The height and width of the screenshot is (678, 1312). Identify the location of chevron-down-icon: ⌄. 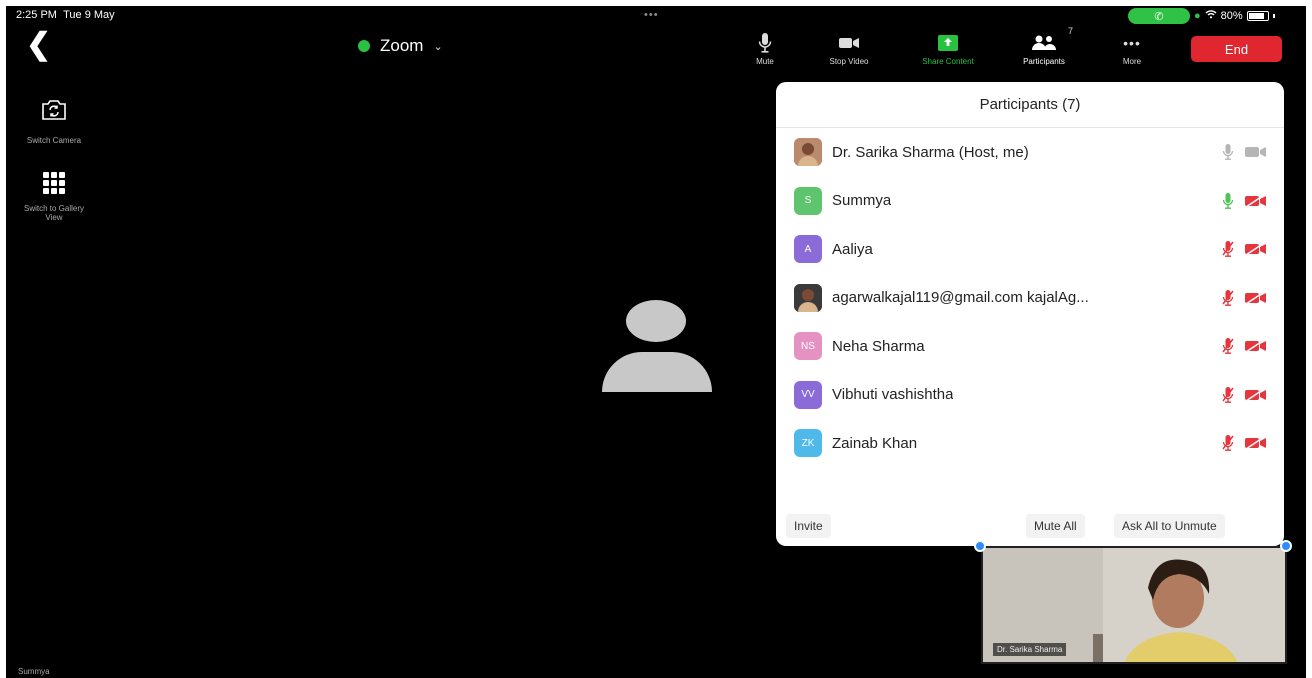
(438, 46).